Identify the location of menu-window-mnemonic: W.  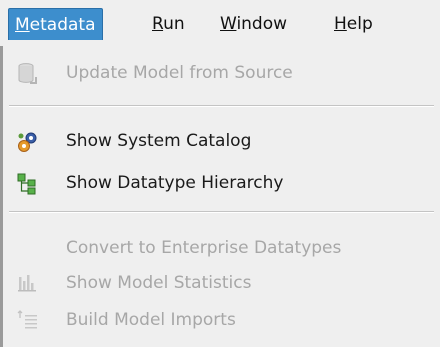
(228, 24).